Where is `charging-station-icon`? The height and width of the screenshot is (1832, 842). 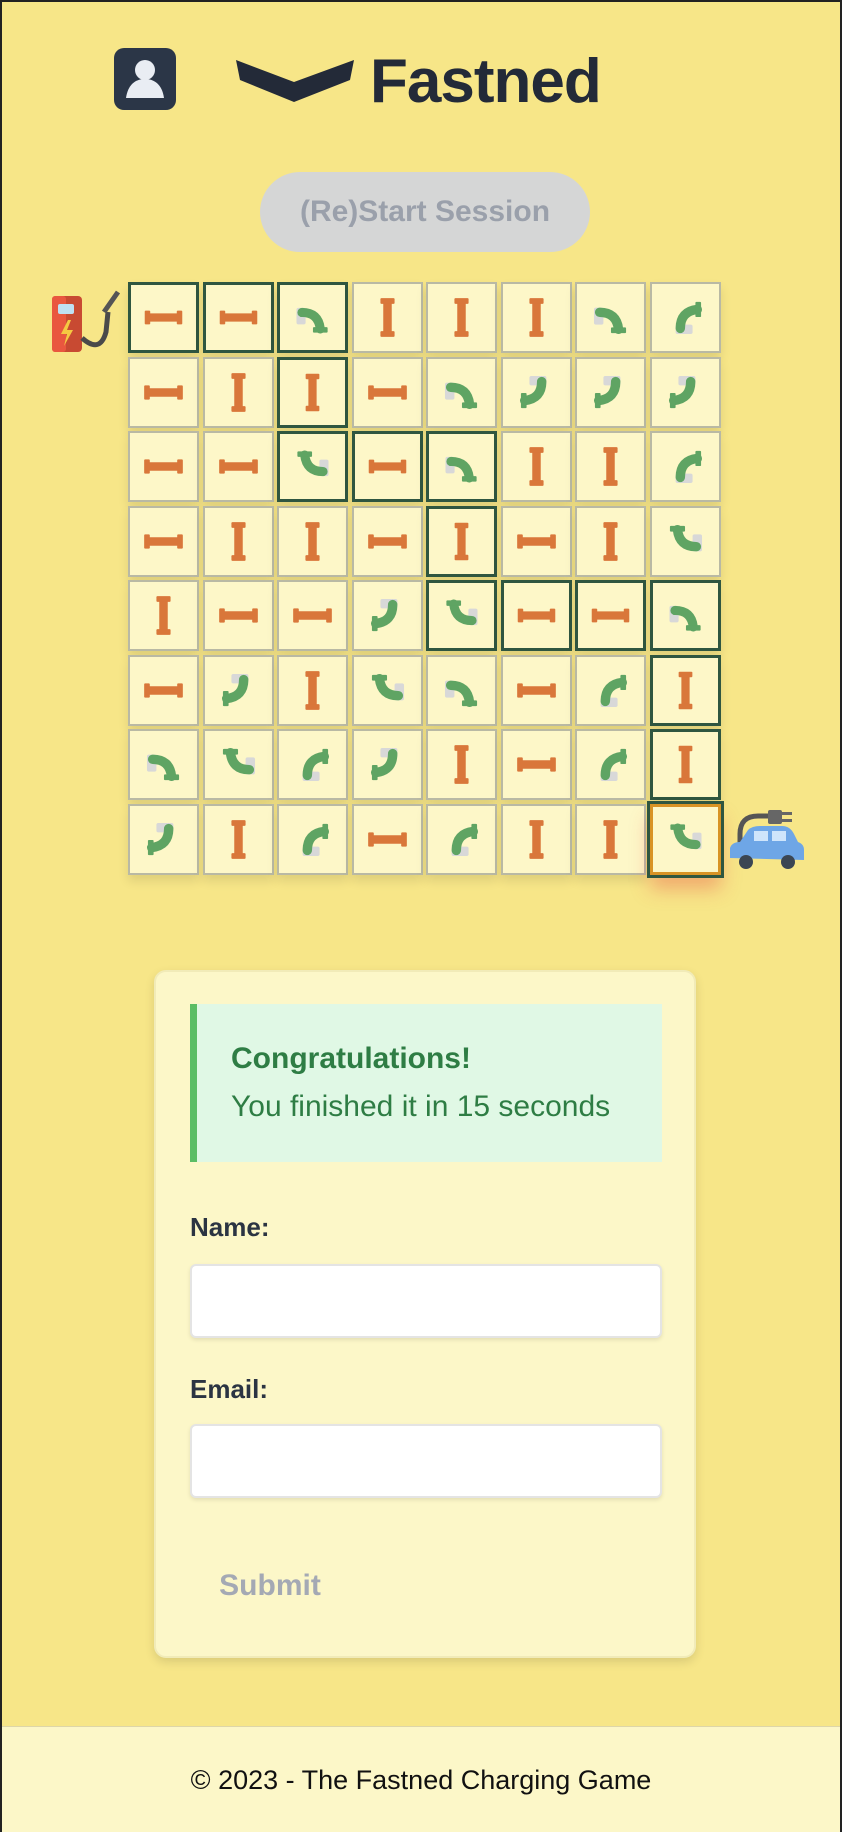
charging-station-icon is located at coordinates (85, 322).